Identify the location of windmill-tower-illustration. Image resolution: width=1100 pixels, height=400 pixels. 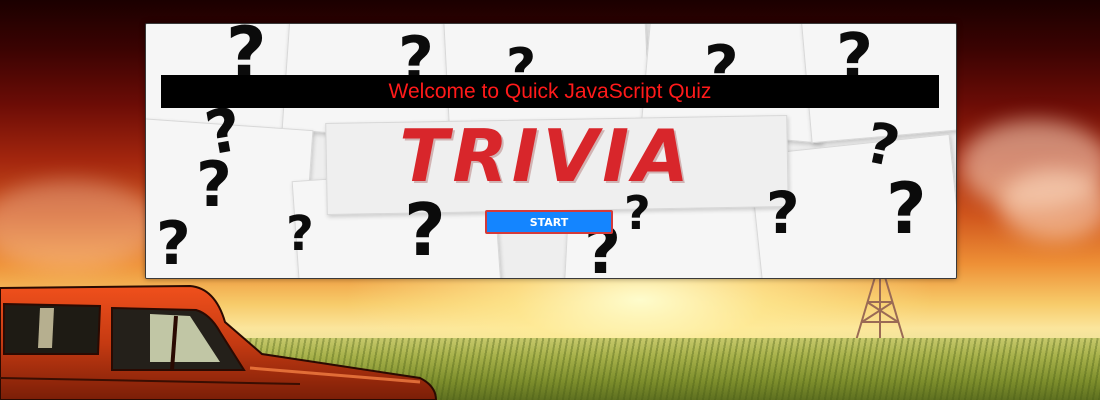
(880, 310).